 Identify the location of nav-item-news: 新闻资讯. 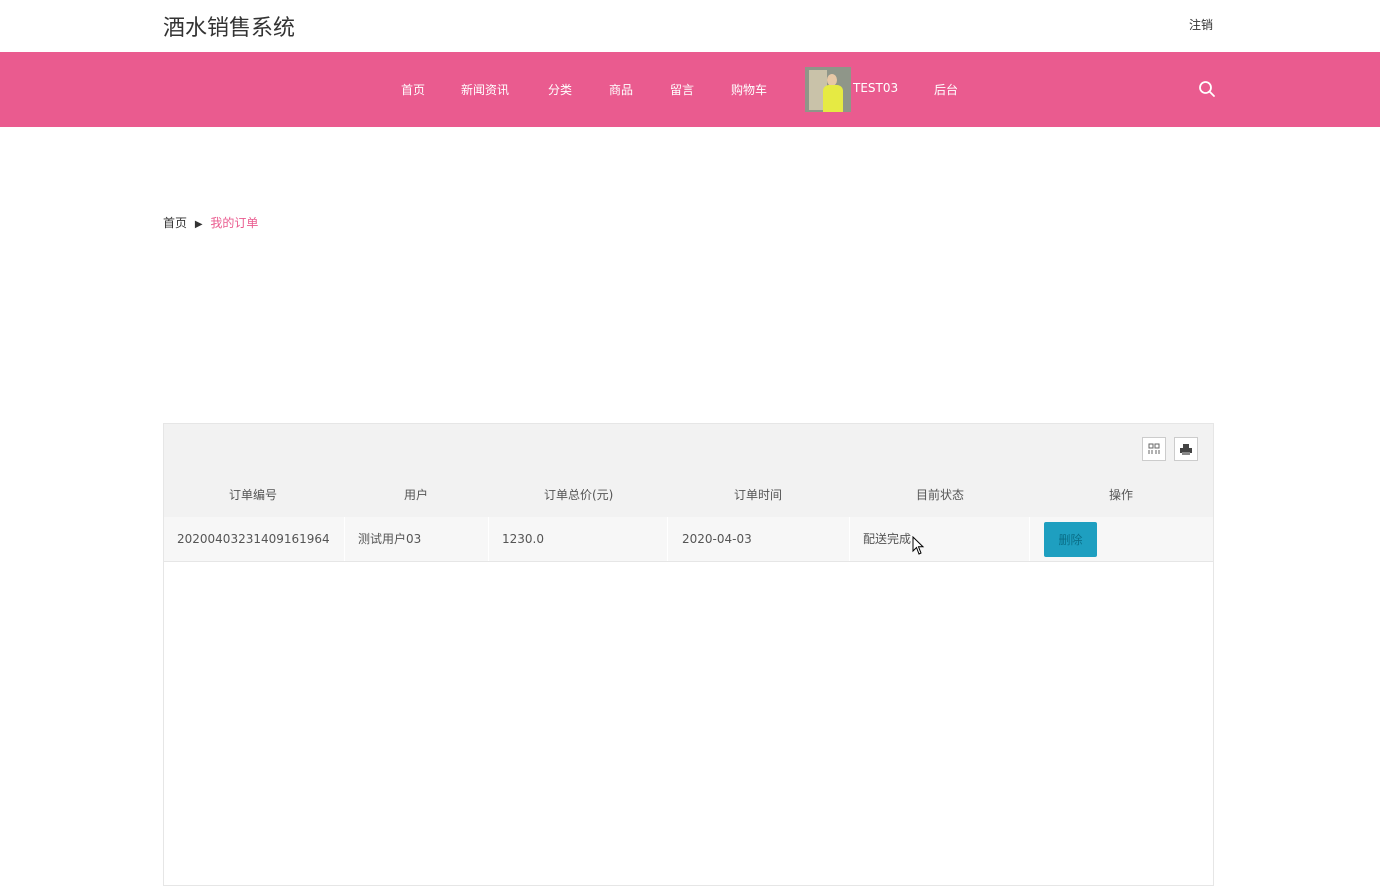
(485, 89).